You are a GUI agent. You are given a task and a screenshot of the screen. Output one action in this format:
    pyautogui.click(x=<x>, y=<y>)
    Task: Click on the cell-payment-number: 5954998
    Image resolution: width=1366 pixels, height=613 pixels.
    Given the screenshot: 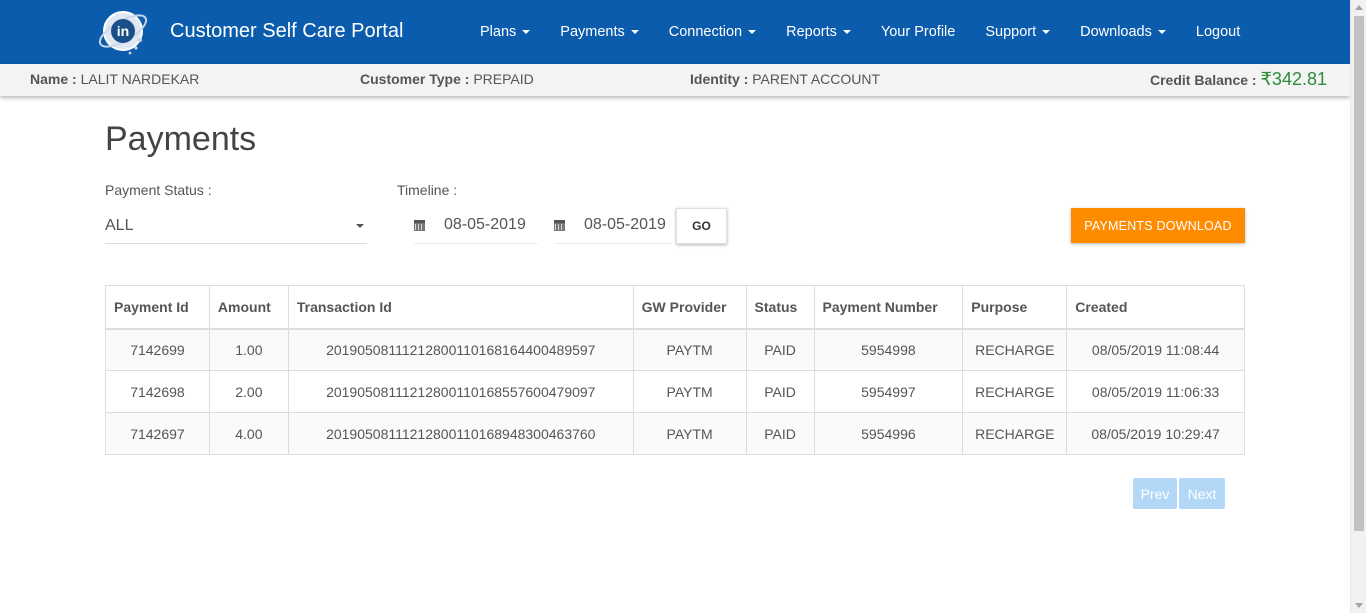 What is the action you would take?
    pyautogui.click(x=888, y=349)
    